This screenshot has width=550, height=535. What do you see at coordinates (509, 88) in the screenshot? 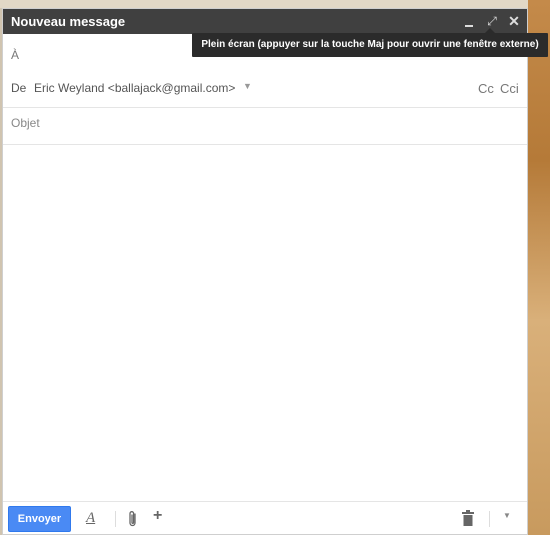
I see `cci-link: Cci` at bounding box center [509, 88].